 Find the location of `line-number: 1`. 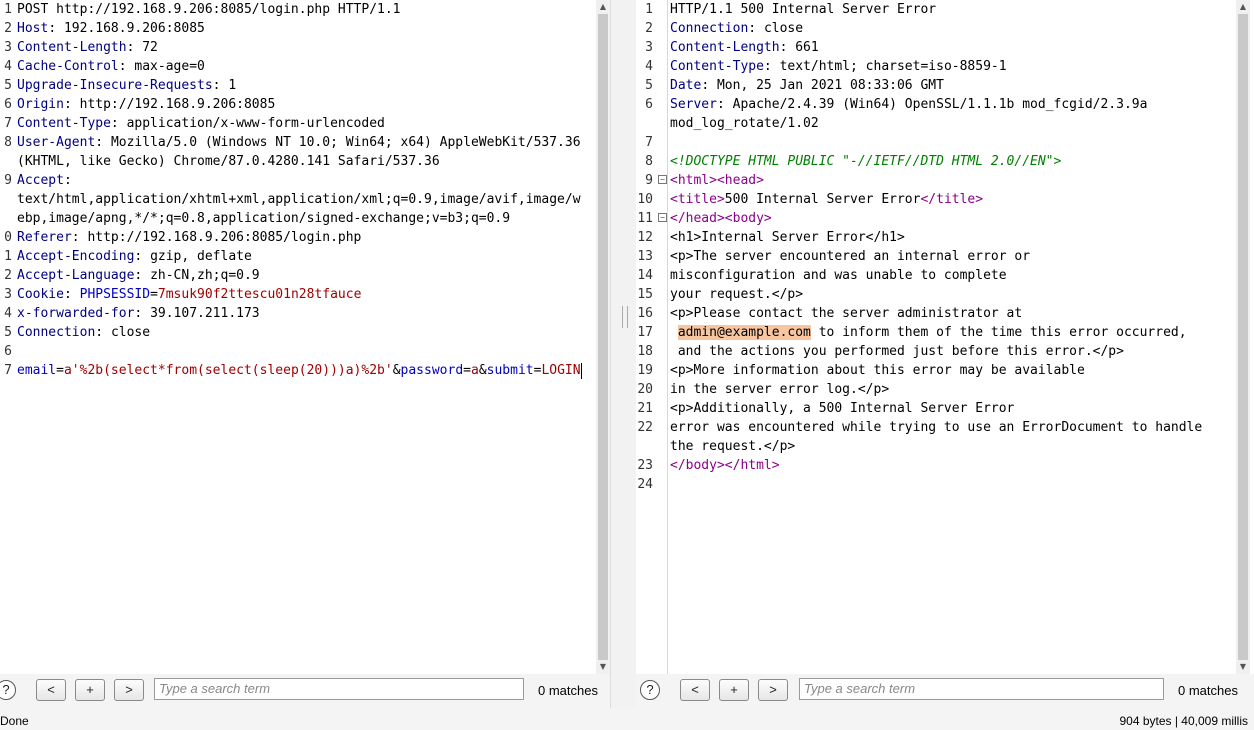

line-number: 1 is located at coordinates (8, 256).